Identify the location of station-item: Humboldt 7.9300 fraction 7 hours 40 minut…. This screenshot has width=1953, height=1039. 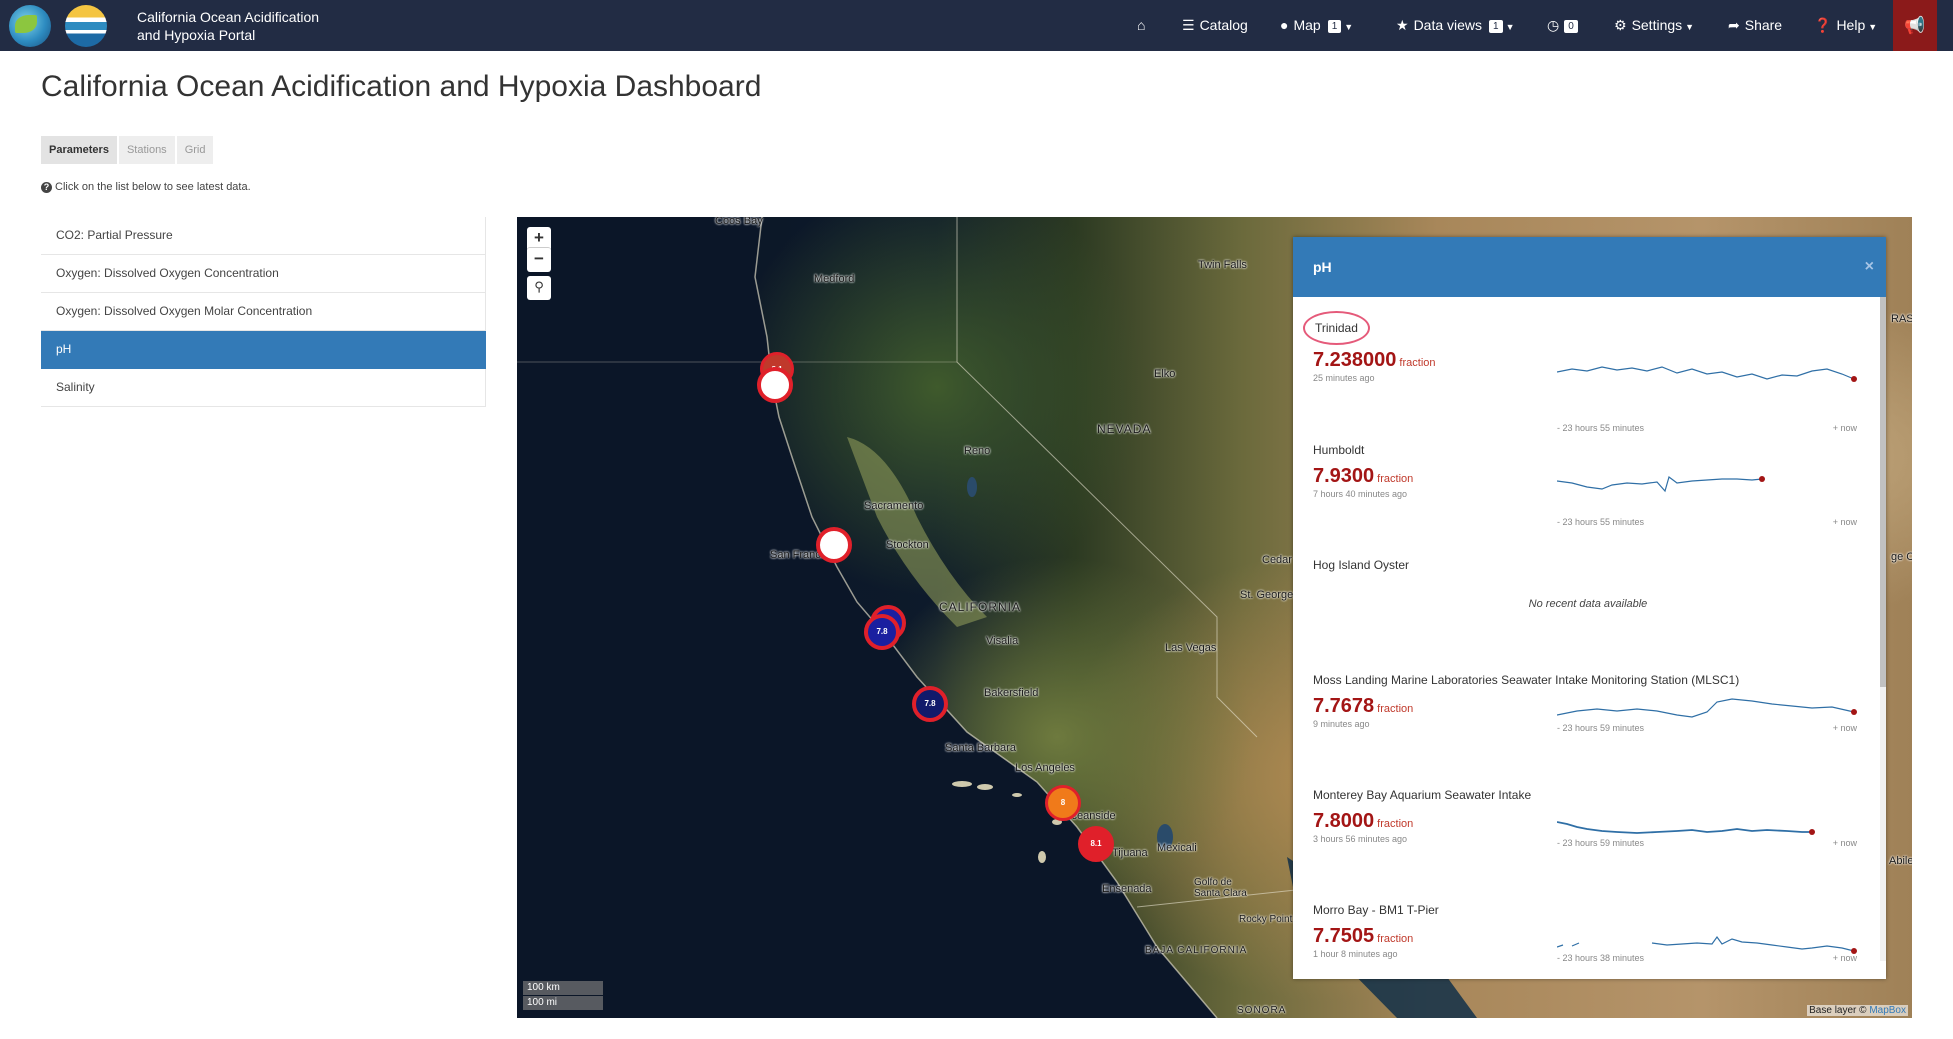
(1588, 485).